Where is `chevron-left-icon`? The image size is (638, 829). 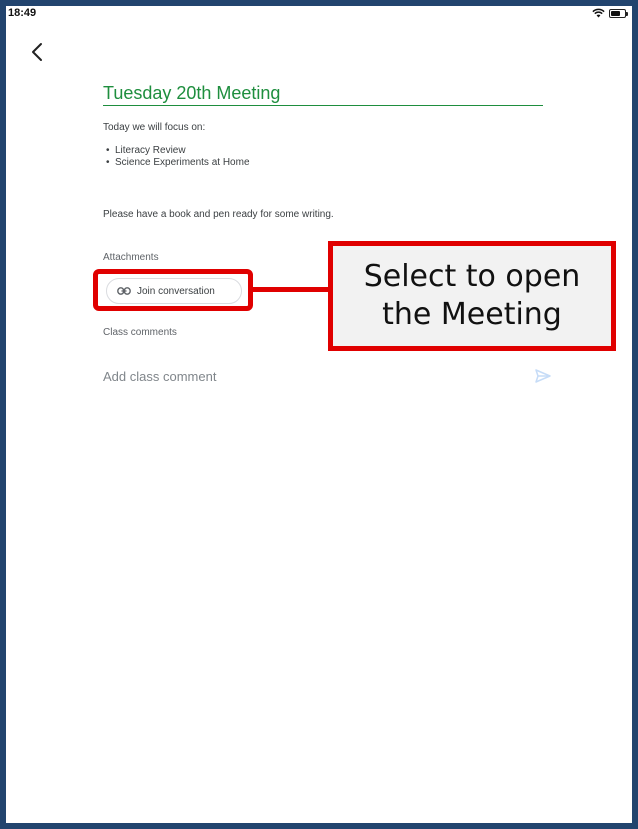
chevron-left-icon is located at coordinates (37, 52).